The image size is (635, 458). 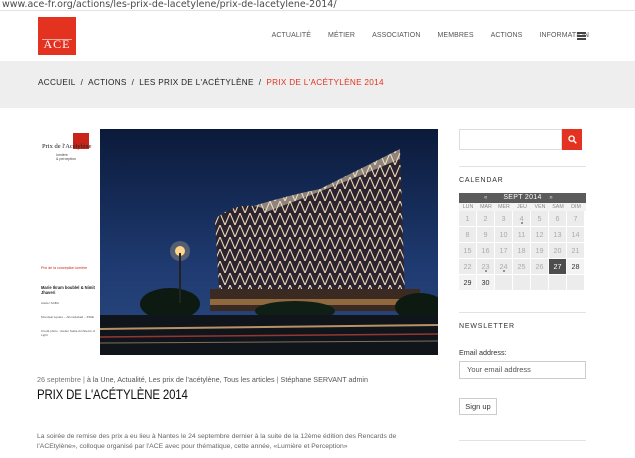 I want to click on calendar-day: 1, so click(x=468, y=219).